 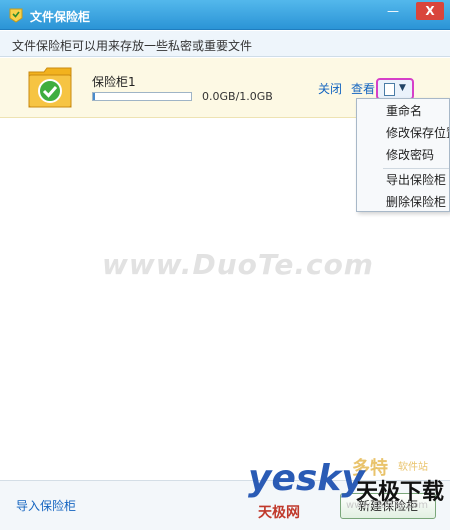 I want to click on folder-check-icon, so click(x=50, y=87).